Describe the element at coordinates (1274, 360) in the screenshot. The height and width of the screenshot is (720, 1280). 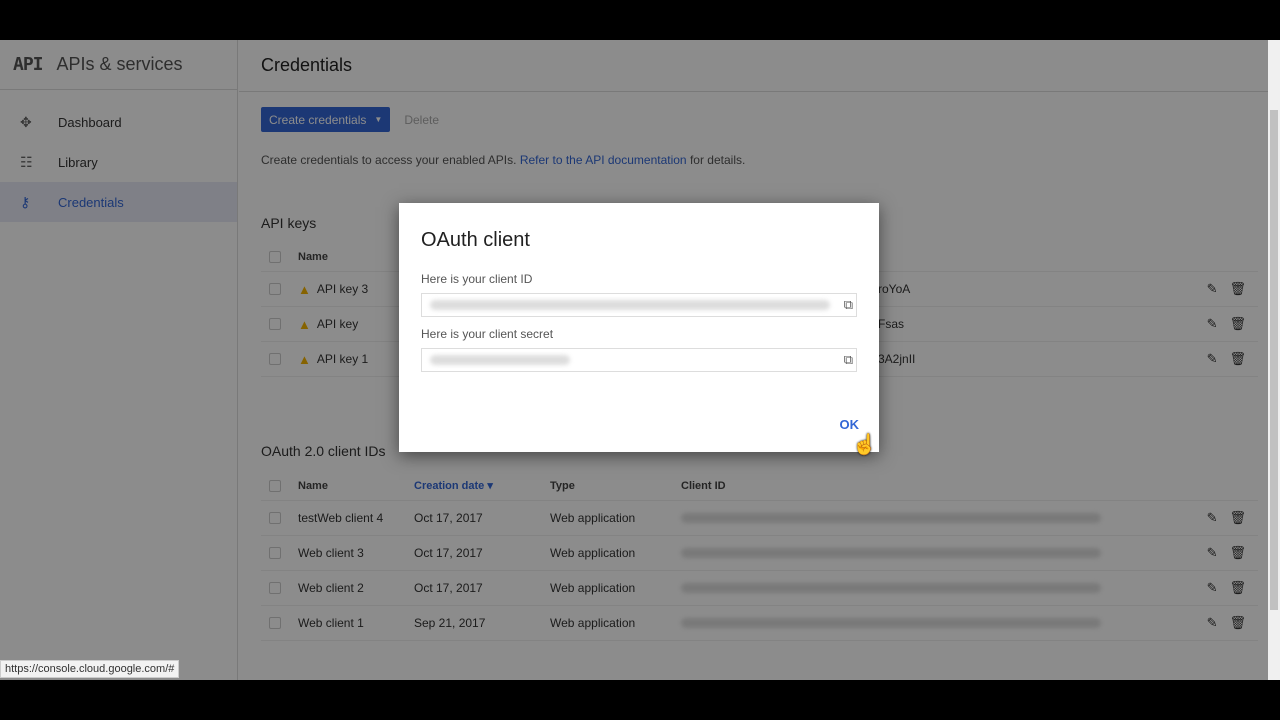
I see `scrollbar` at that location.